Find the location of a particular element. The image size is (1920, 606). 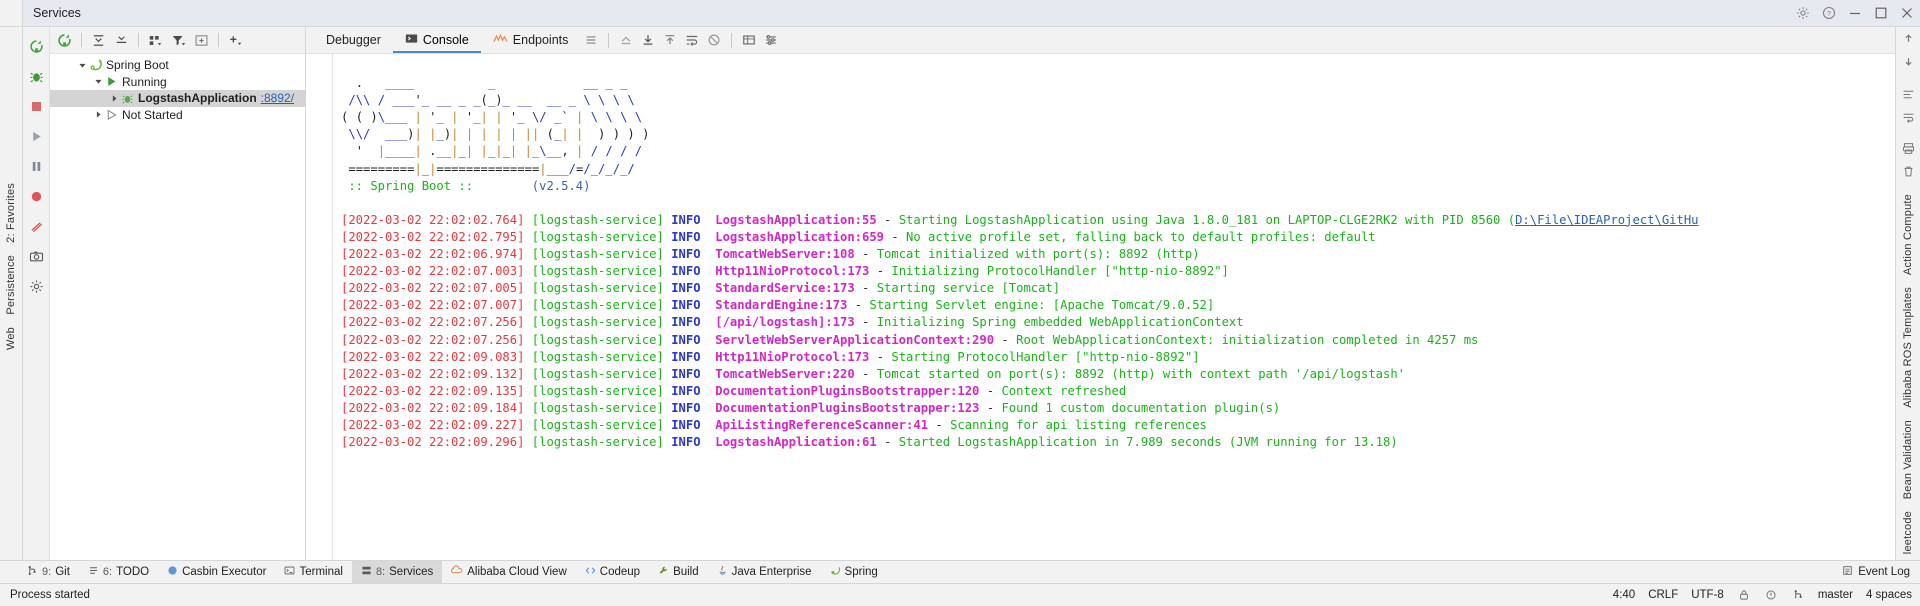

record-icon is located at coordinates (36, 196).